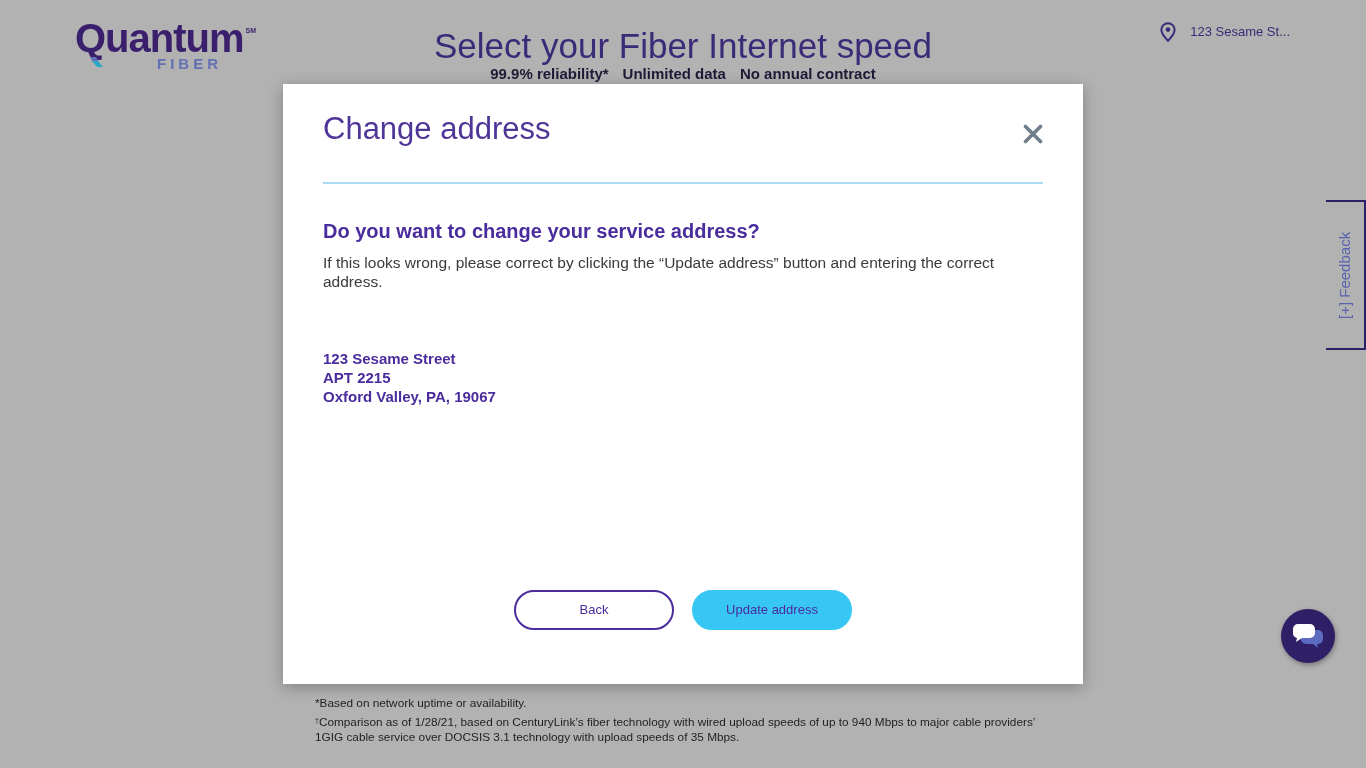  I want to click on close-button, so click(1033, 134).